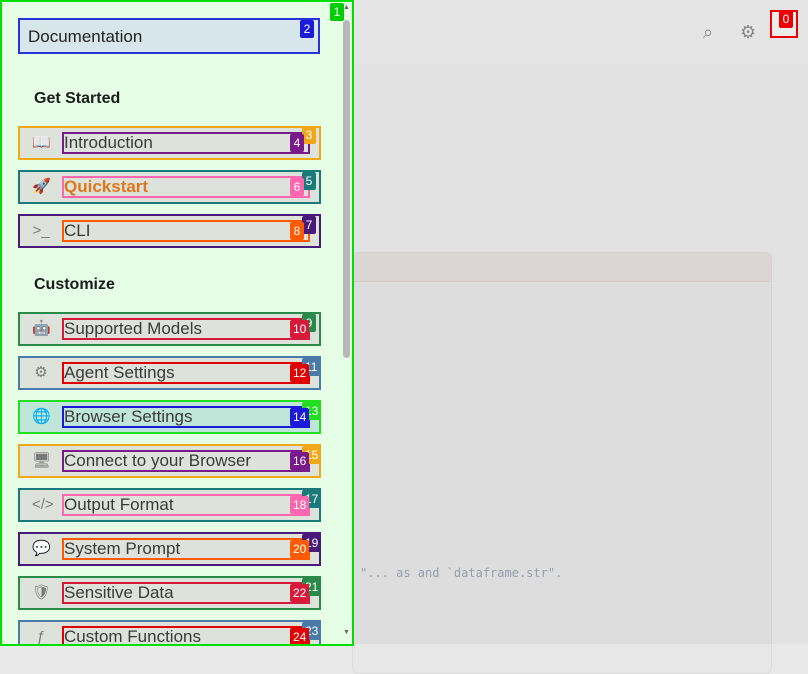 Image resolution: width=808 pixels, height=674 pixels. What do you see at coordinates (297, 187) in the screenshot?
I see `element-badge: 6` at bounding box center [297, 187].